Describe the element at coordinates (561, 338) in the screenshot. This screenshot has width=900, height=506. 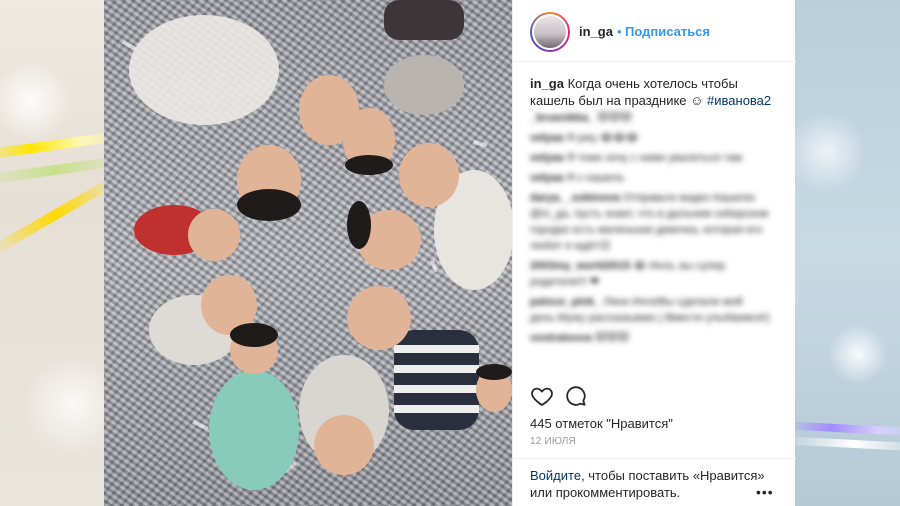
I see `comment-username: vostratsova` at that location.